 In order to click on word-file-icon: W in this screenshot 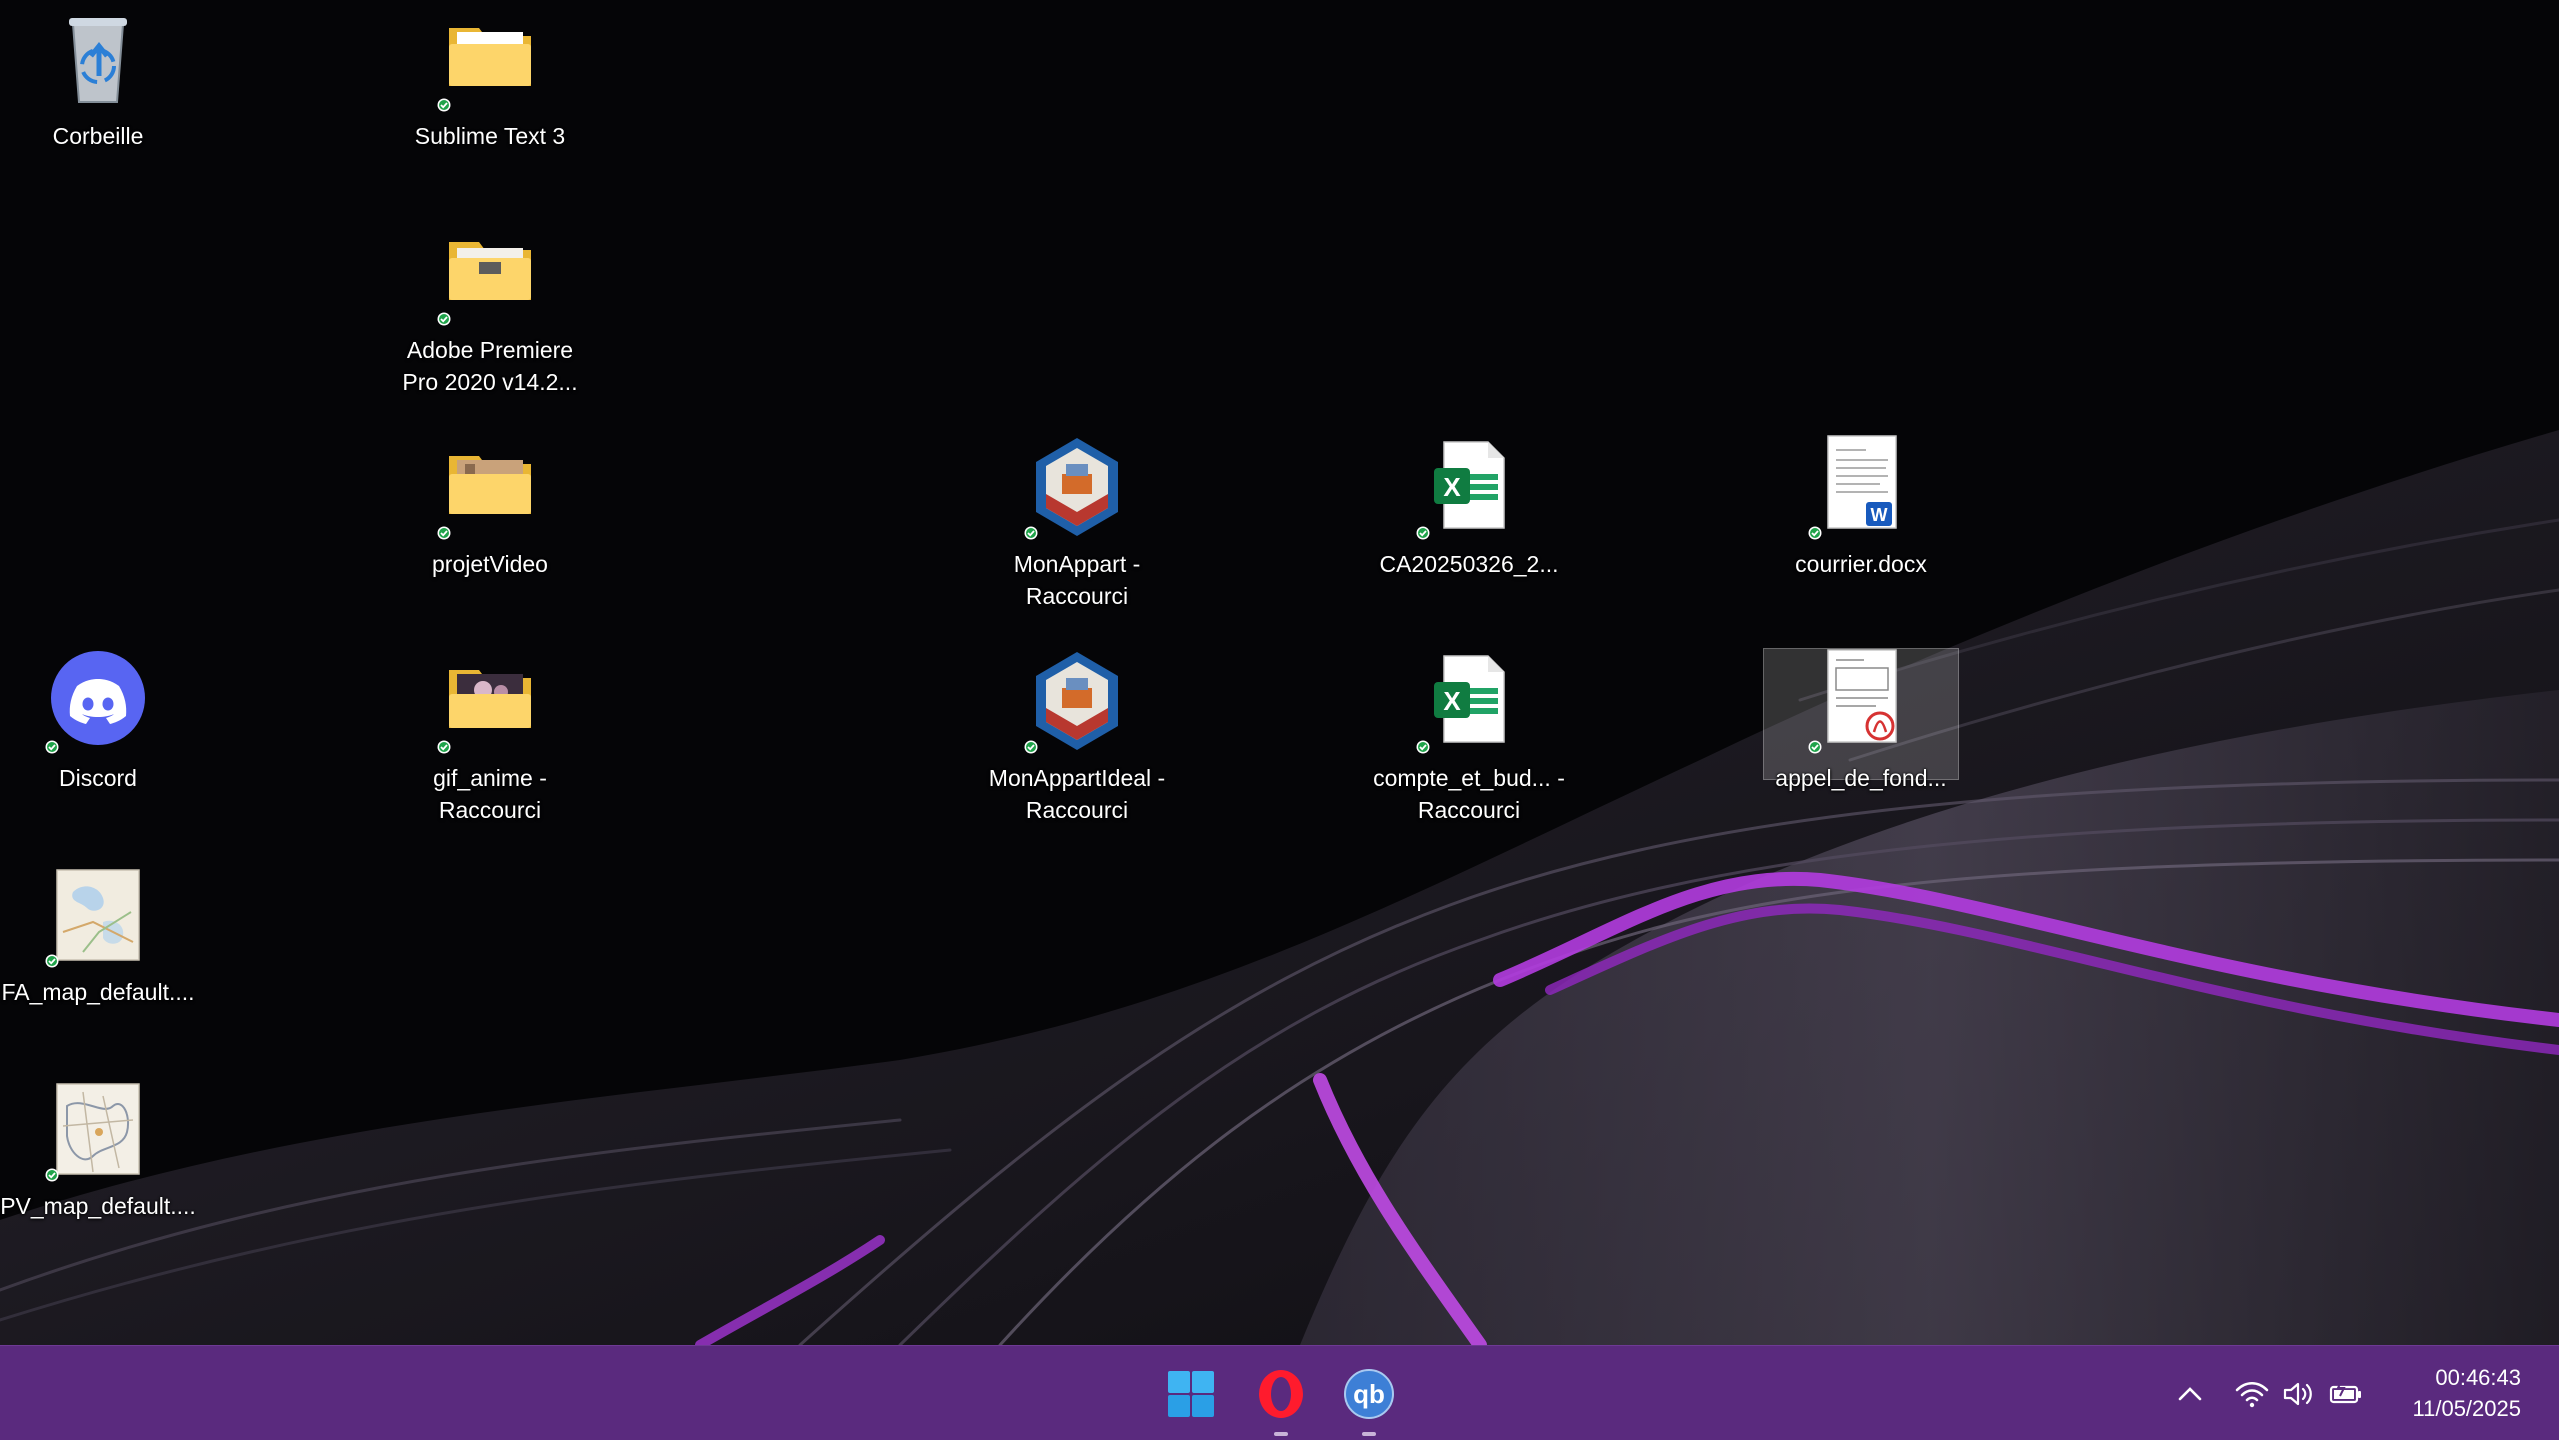, I will do `click(1861, 489)`.